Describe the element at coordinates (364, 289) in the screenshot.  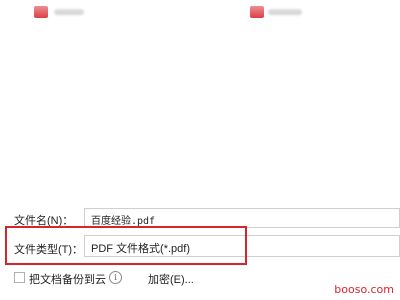
I see `watermark: booso.com` at that location.